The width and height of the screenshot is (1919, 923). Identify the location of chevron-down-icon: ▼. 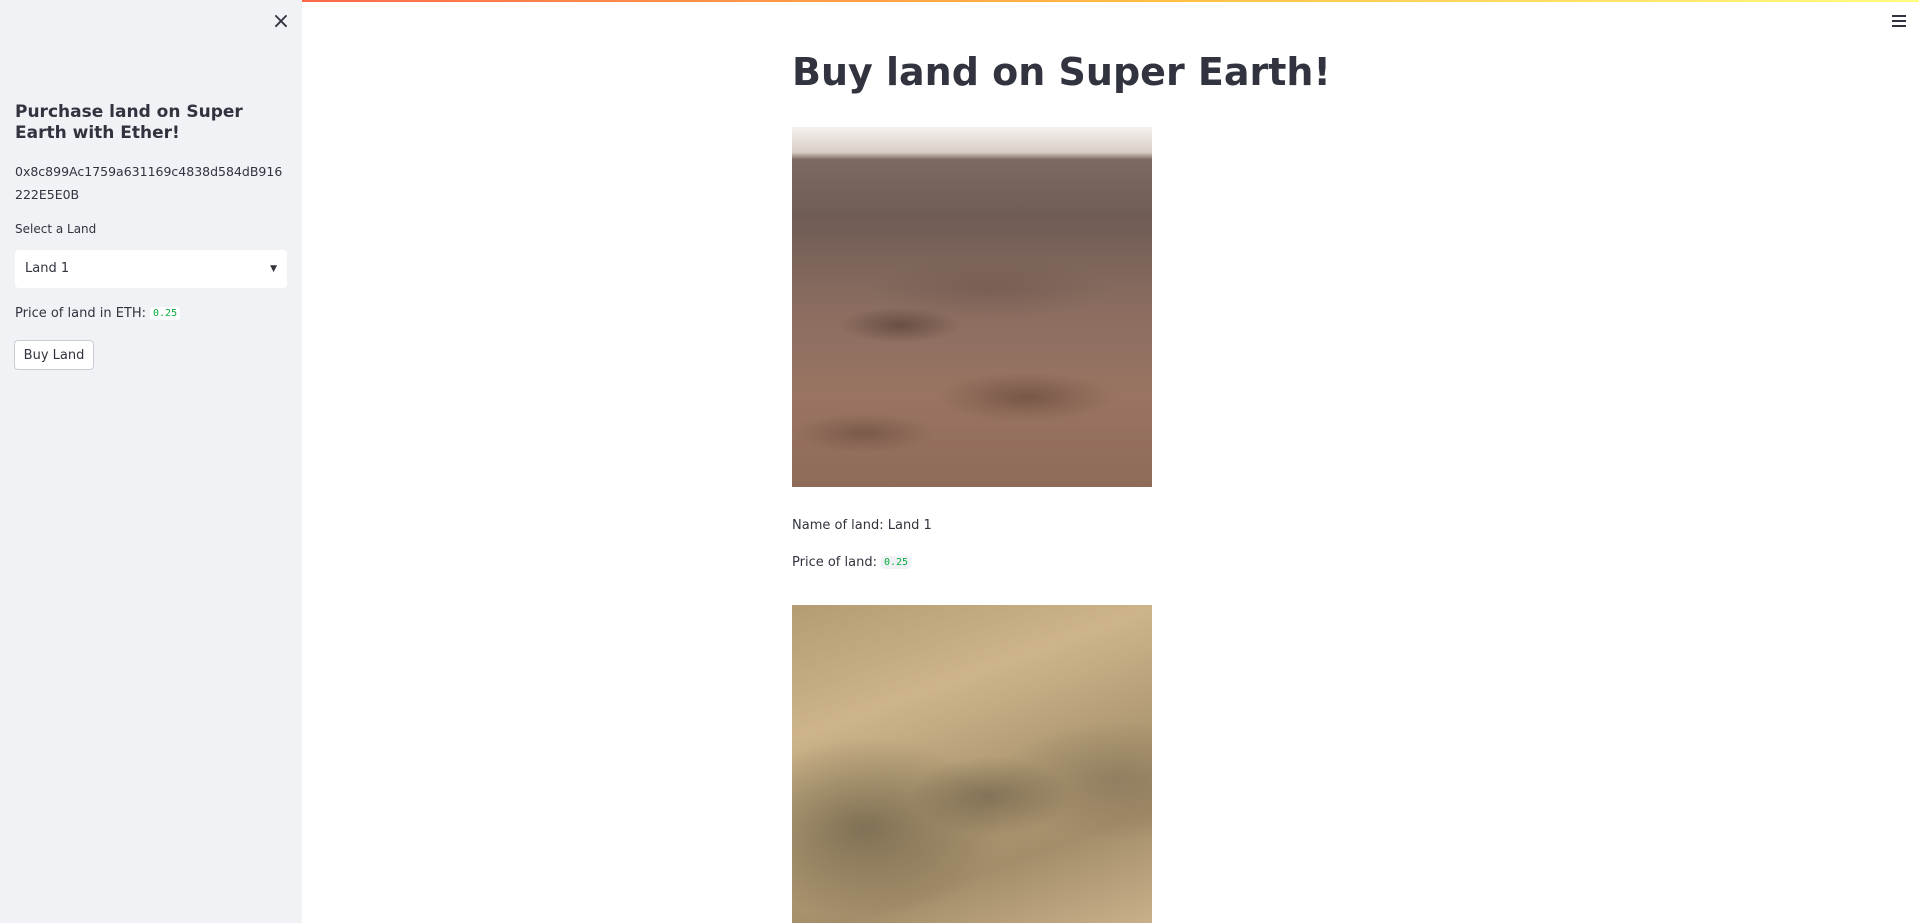
(273, 269).